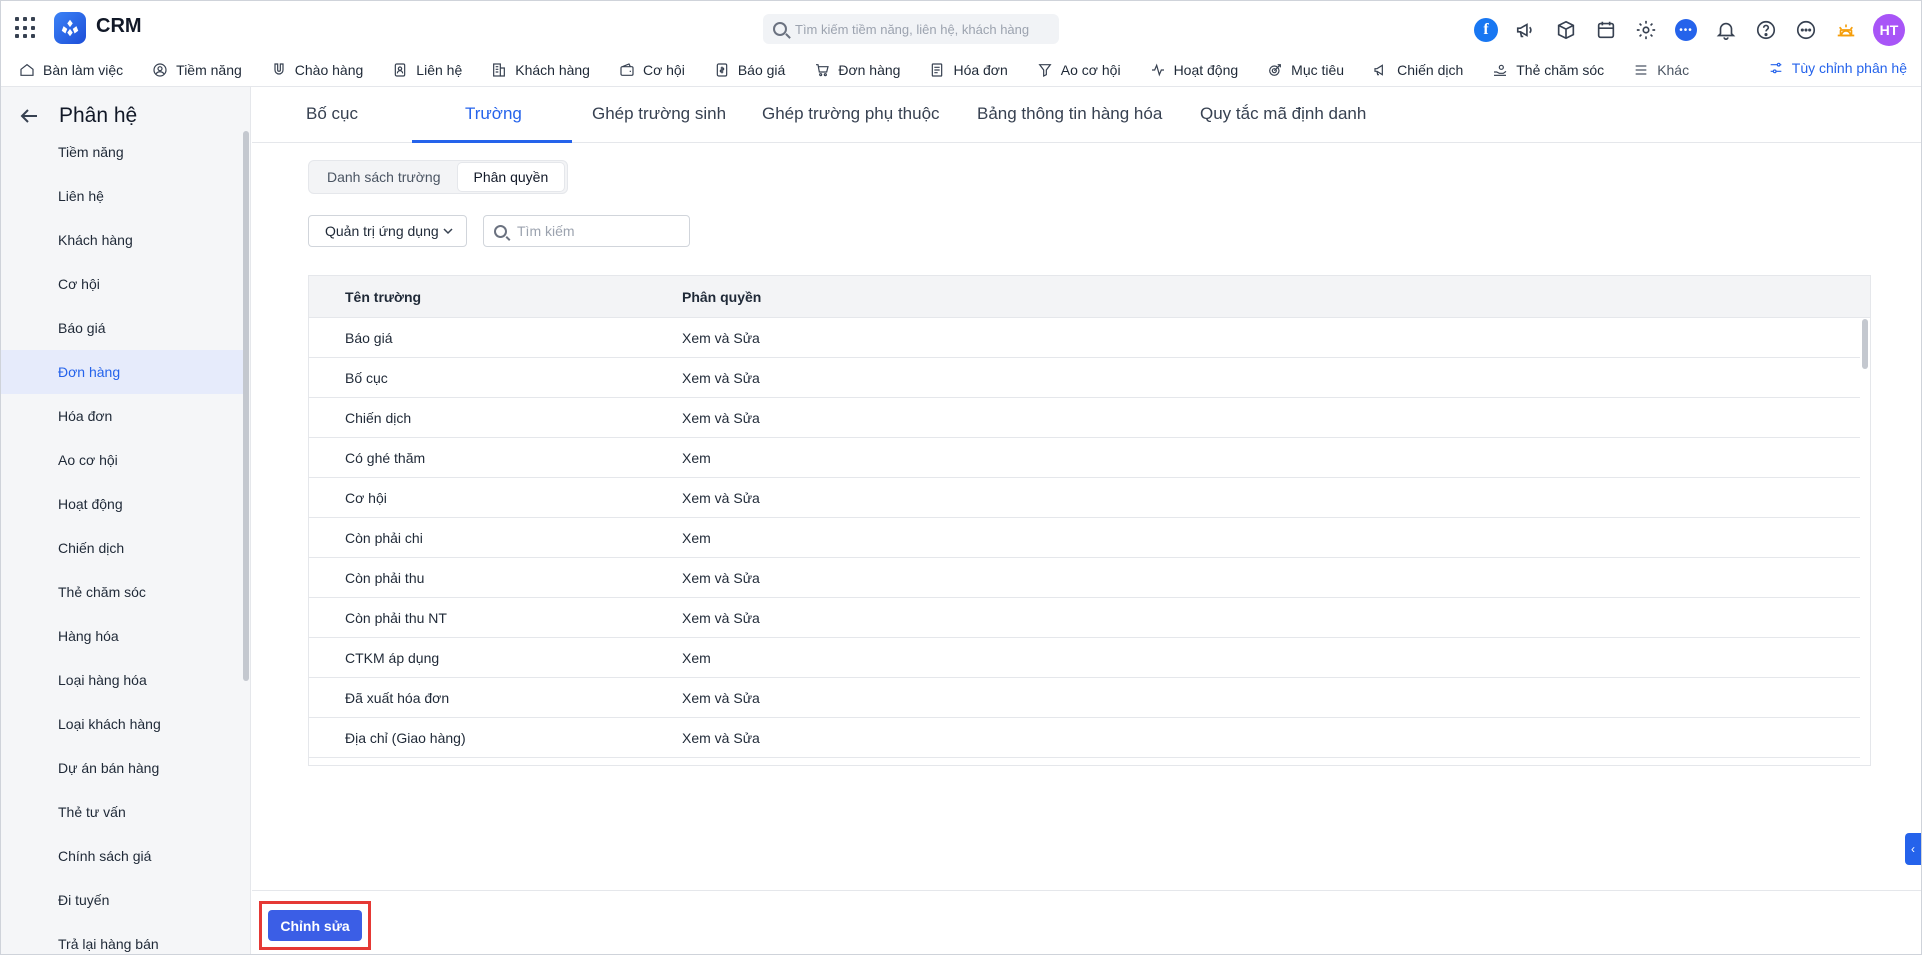 Image resolution: width=1922 pixels, height=955 pixels. I want to click on contact-icon, so click(400, 69).